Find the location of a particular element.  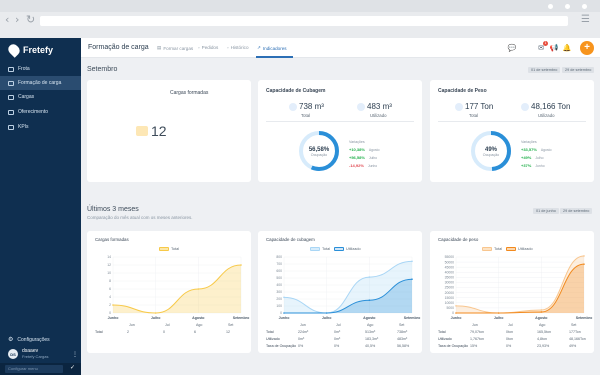

menu-config-input: Configurar menu is located at coordinates (34, 369).